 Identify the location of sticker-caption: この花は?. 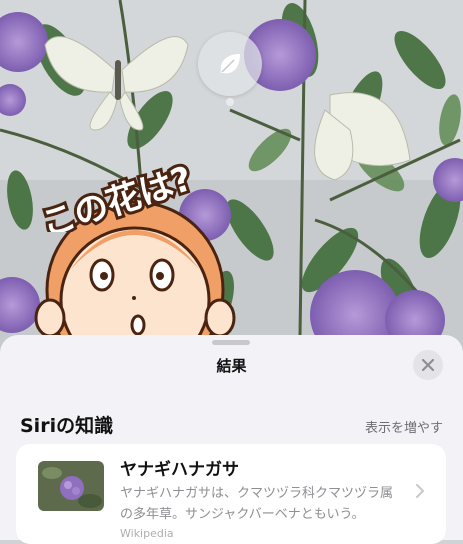
(117, 194).